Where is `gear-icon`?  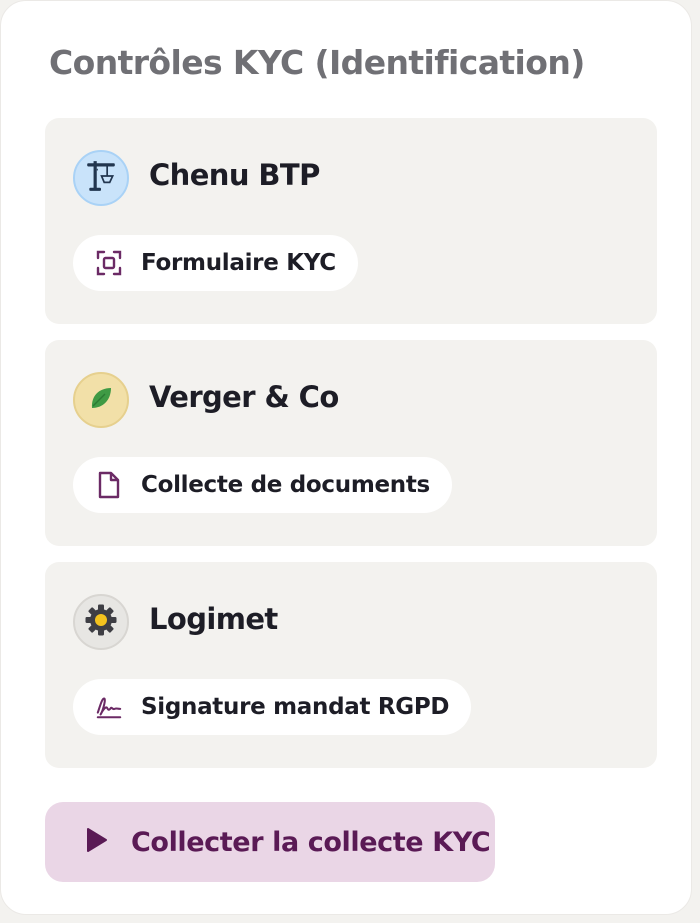
gear-icon is located at coordinates (101, 622).